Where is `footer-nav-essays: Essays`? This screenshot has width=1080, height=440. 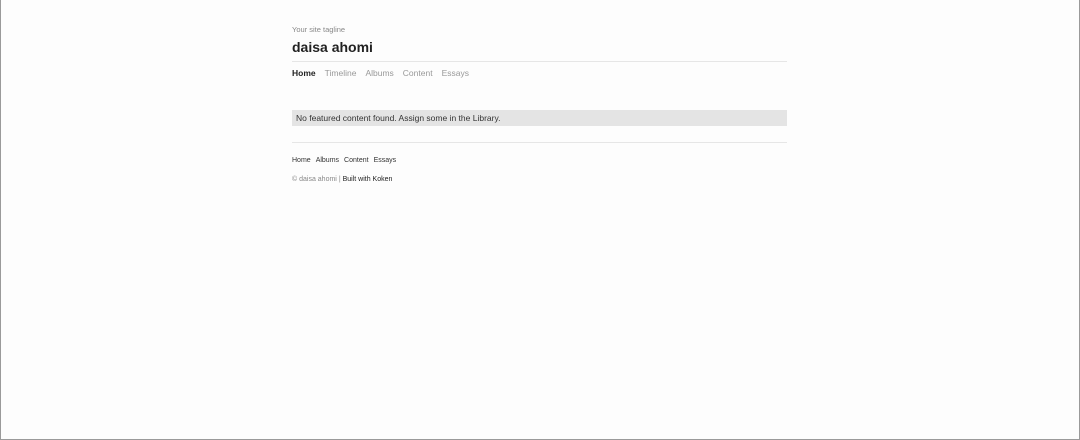 footer-nav-essays: Essays is located at coordinates (385, 160).